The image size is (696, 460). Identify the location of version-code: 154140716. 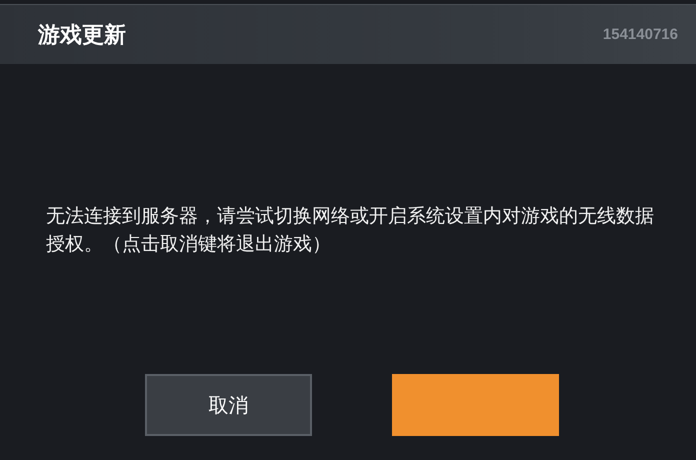
(640, 34).